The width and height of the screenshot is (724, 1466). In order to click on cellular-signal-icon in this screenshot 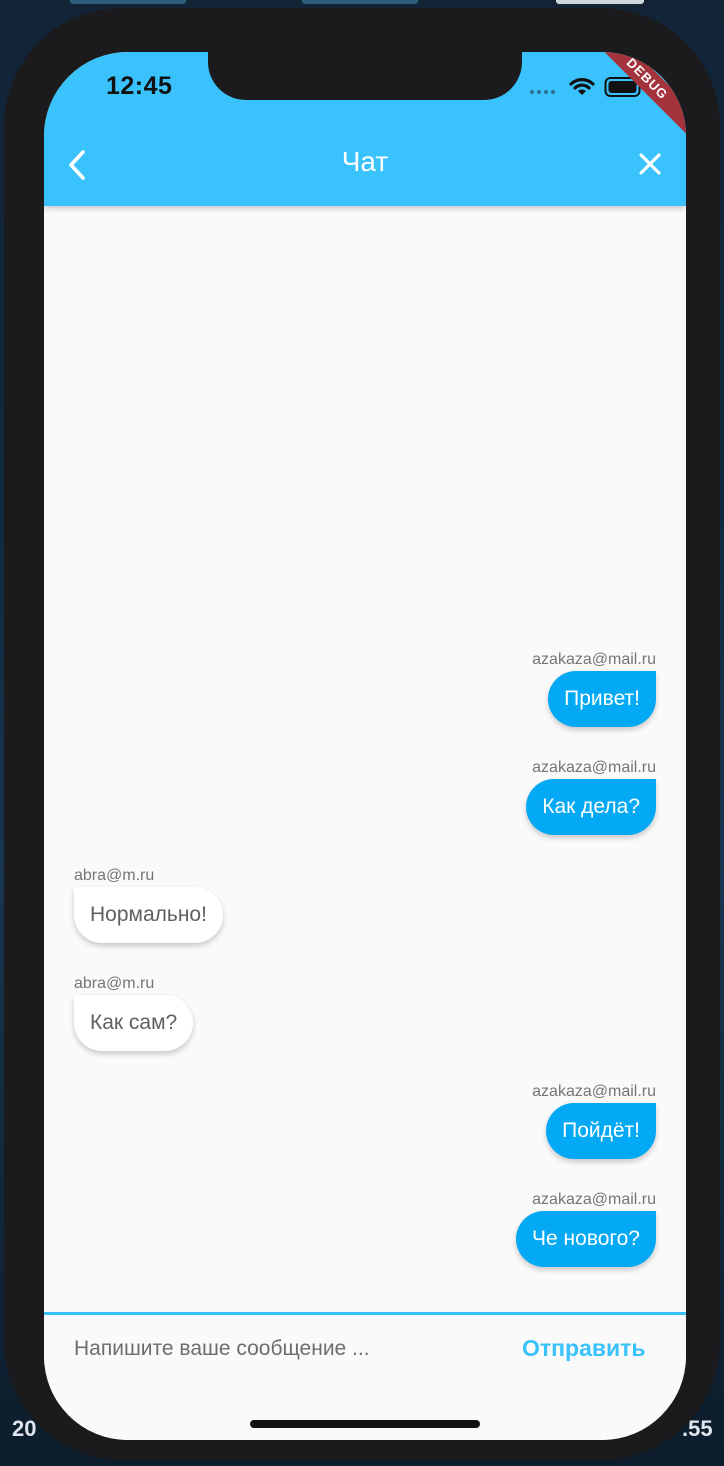, I will do `click(542, 92)`.